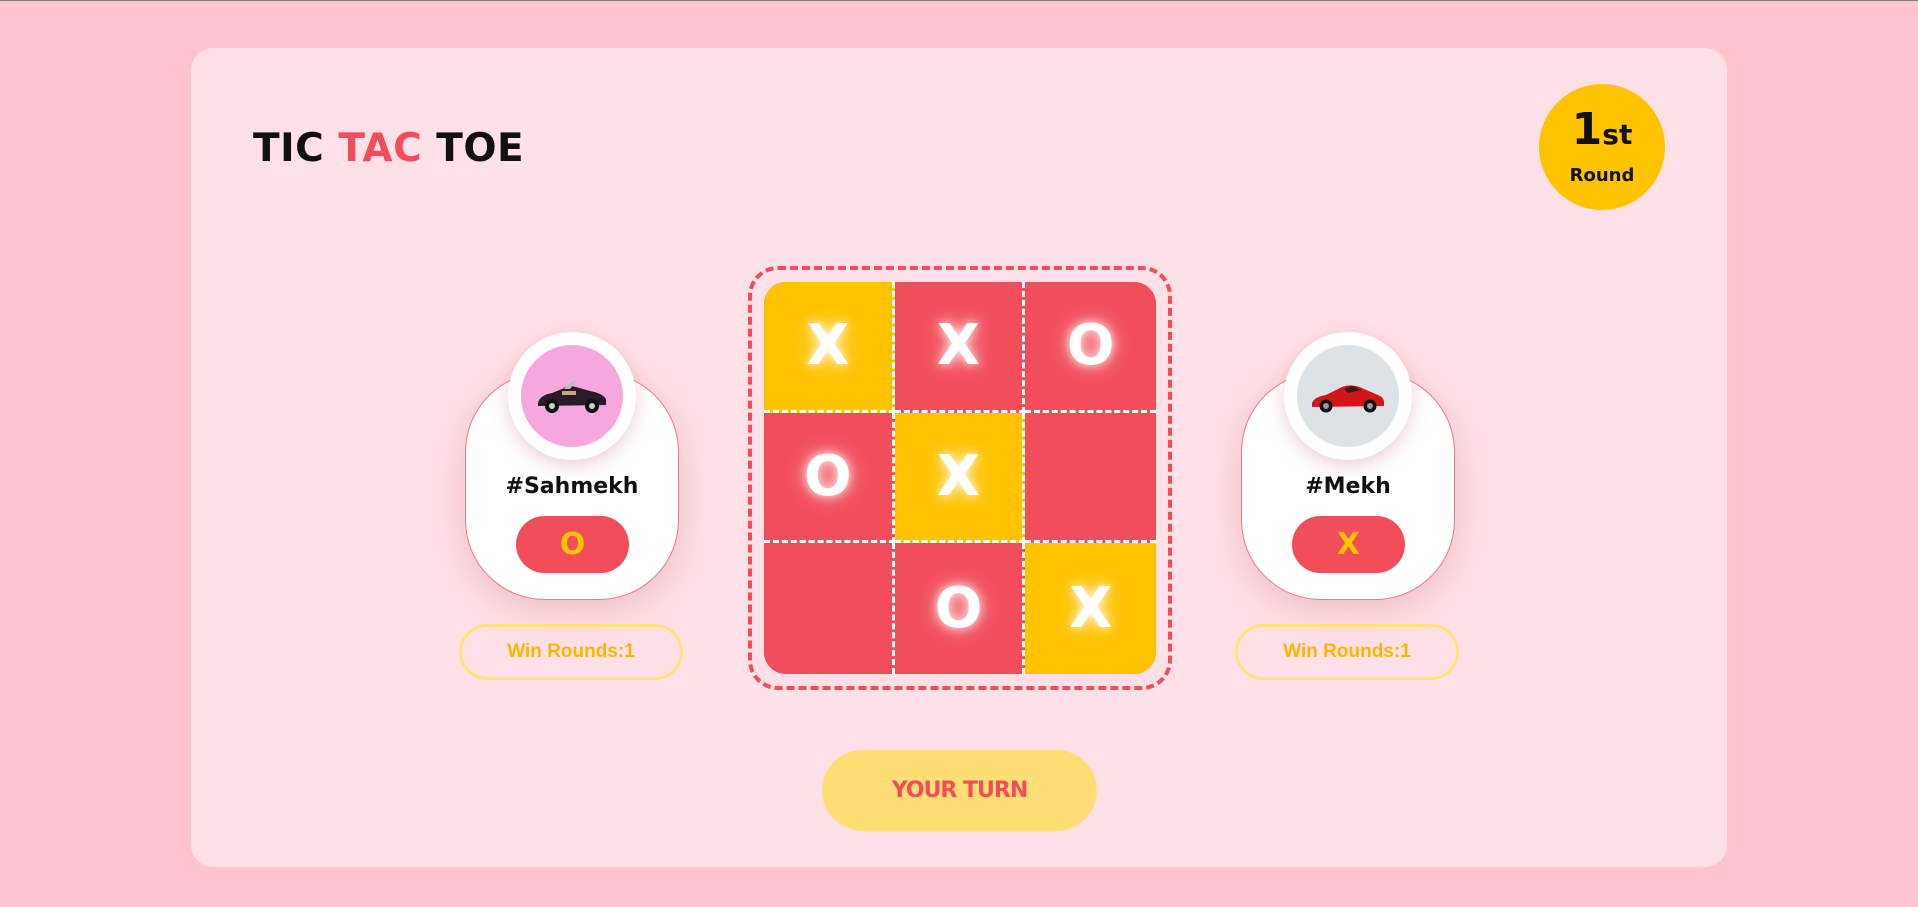  Describe the element at coordinates (1348, 544) in the screenshot. I see `player-symbol-badge: X` at that location.